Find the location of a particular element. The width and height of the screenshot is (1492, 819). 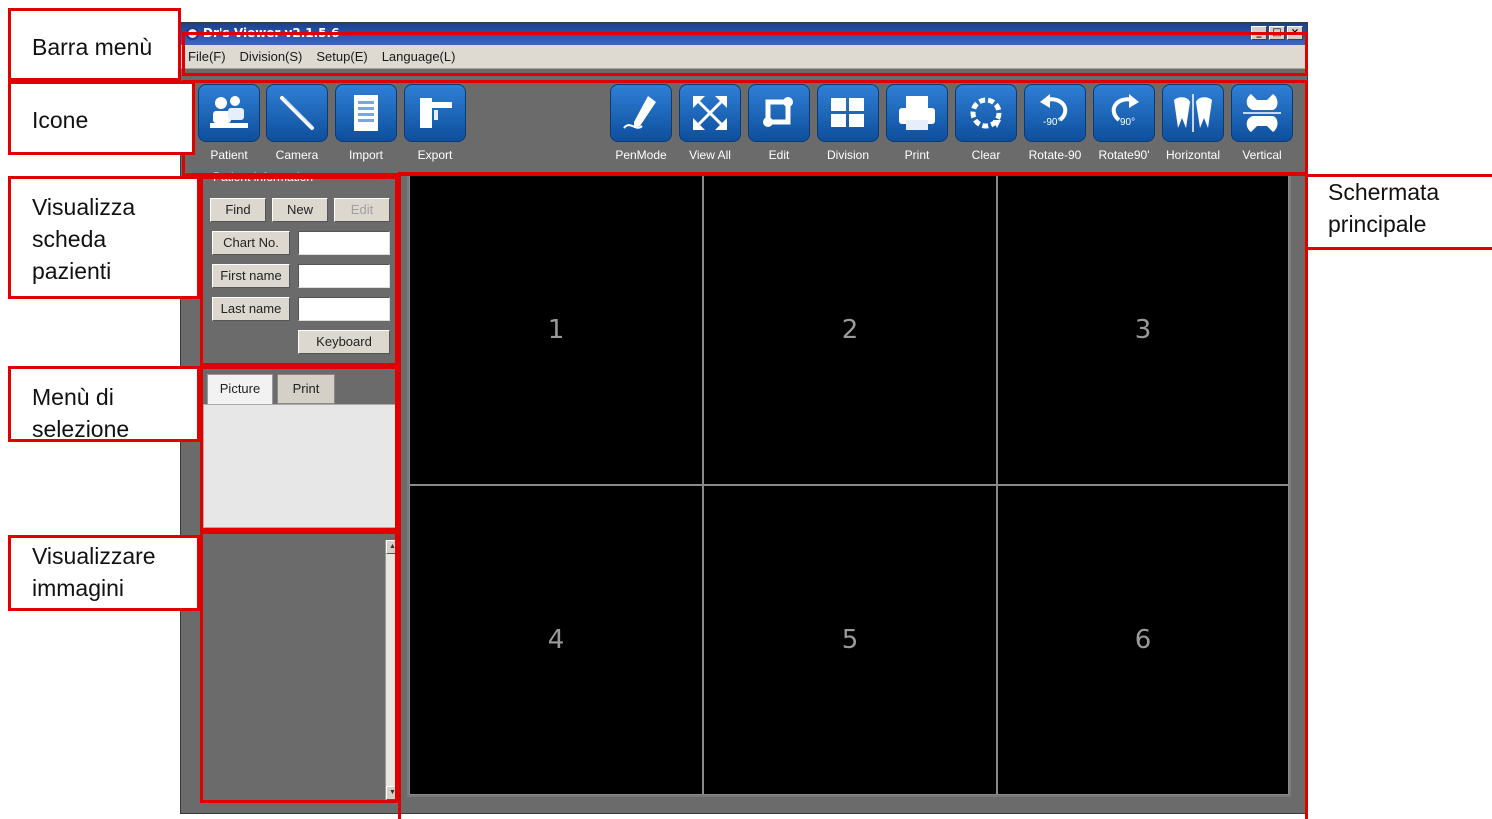

callout-main-screen: Schermata principale is located at coordinates (1383, 208).